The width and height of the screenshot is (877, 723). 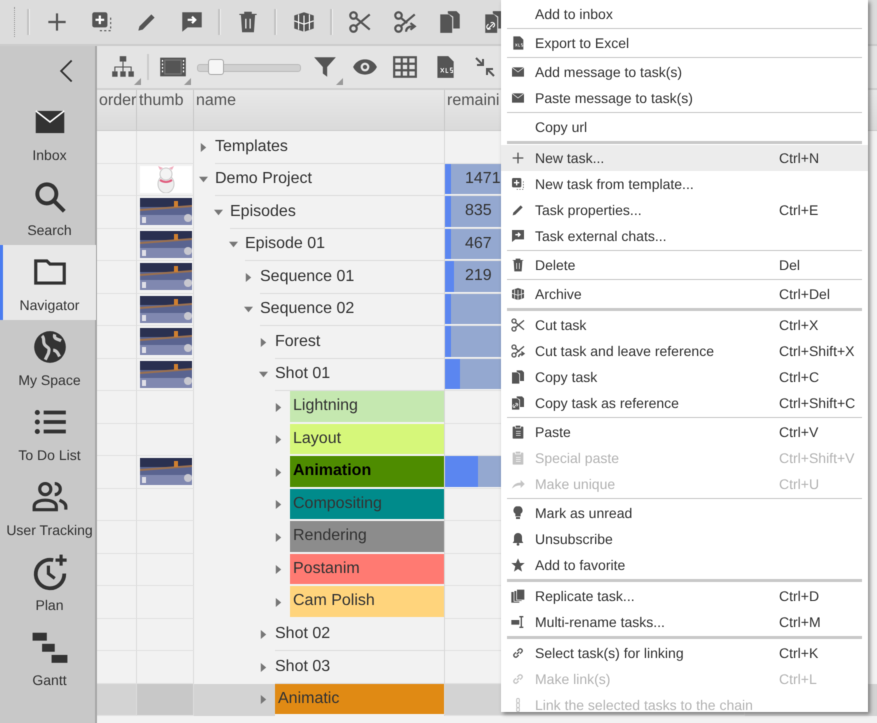 I want to click on slider-thumb, so click(x=216, y=67).